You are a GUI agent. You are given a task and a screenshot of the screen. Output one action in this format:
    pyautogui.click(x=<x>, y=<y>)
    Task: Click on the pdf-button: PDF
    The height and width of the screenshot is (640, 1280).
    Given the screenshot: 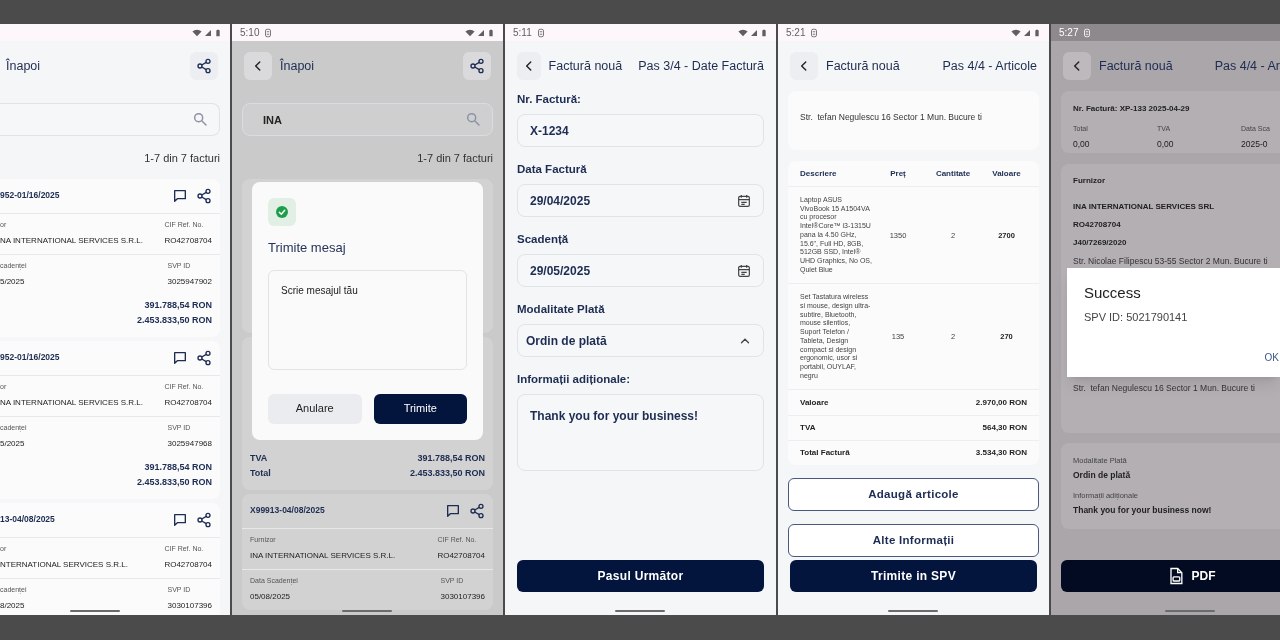 What is the action you would take?
    pyautogui.click(x=1170, y=576)
    